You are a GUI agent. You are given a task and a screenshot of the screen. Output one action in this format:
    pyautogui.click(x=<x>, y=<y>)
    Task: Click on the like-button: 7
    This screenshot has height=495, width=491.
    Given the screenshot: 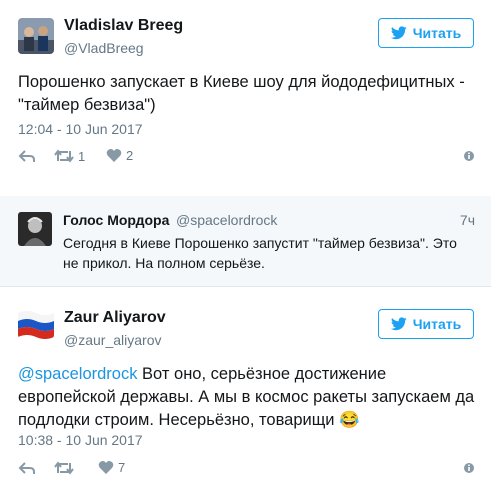 What is the action you would take?
    pyautogui.click(x=111, y=467)
    